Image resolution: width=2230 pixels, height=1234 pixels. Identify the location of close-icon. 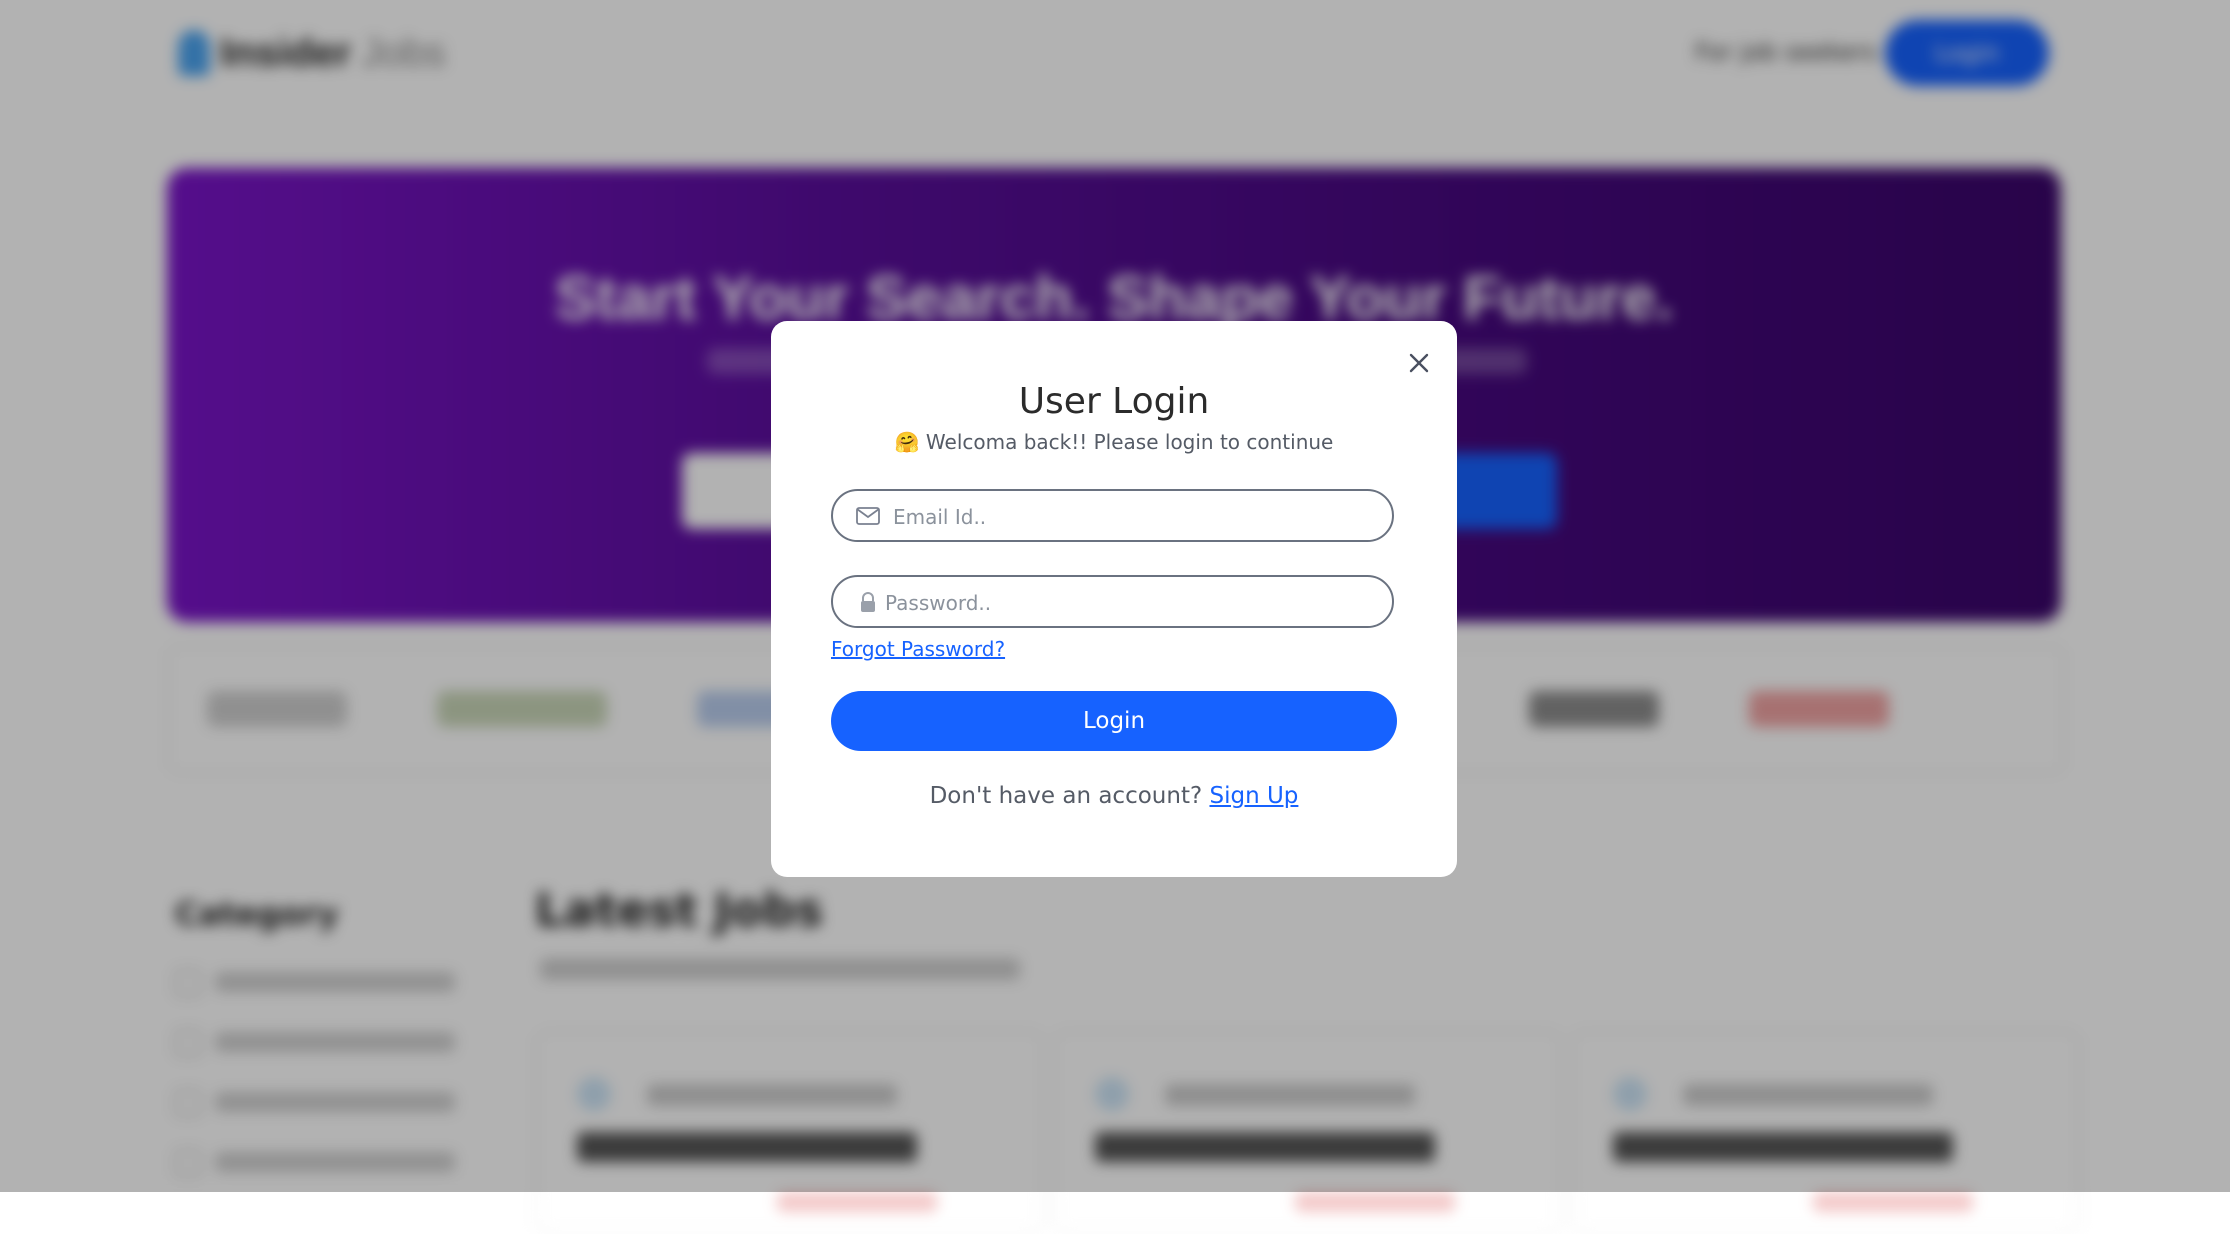
(1419, 363).